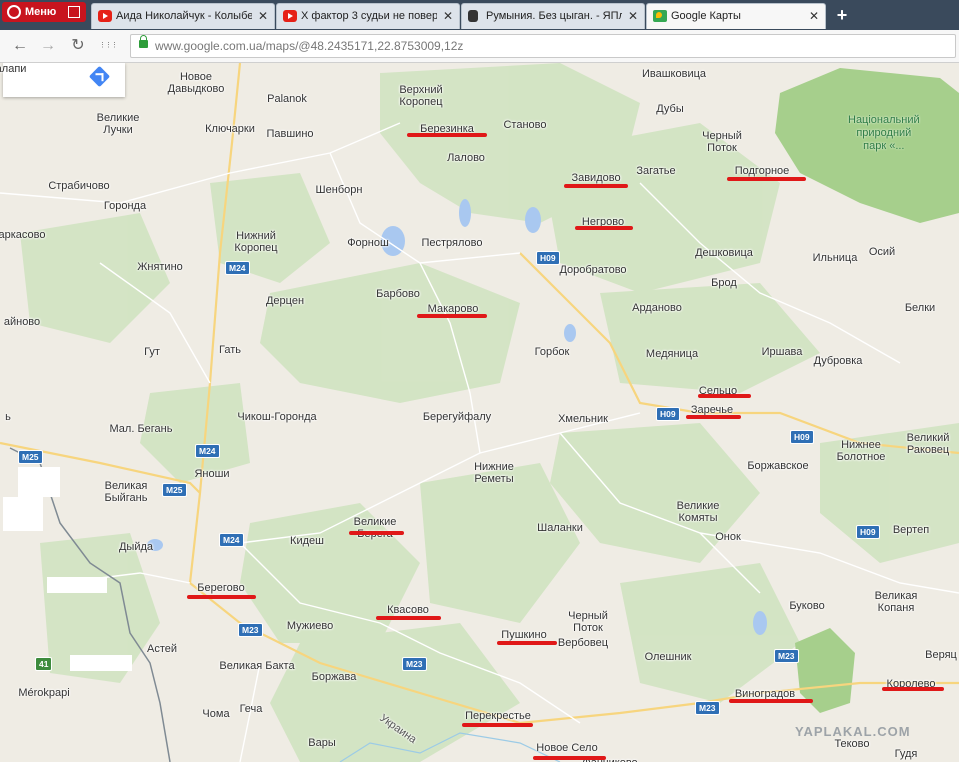  Describe the element at coordinates (560, 528) in the screenshot. I see `place-label: Шаланки` at that location.